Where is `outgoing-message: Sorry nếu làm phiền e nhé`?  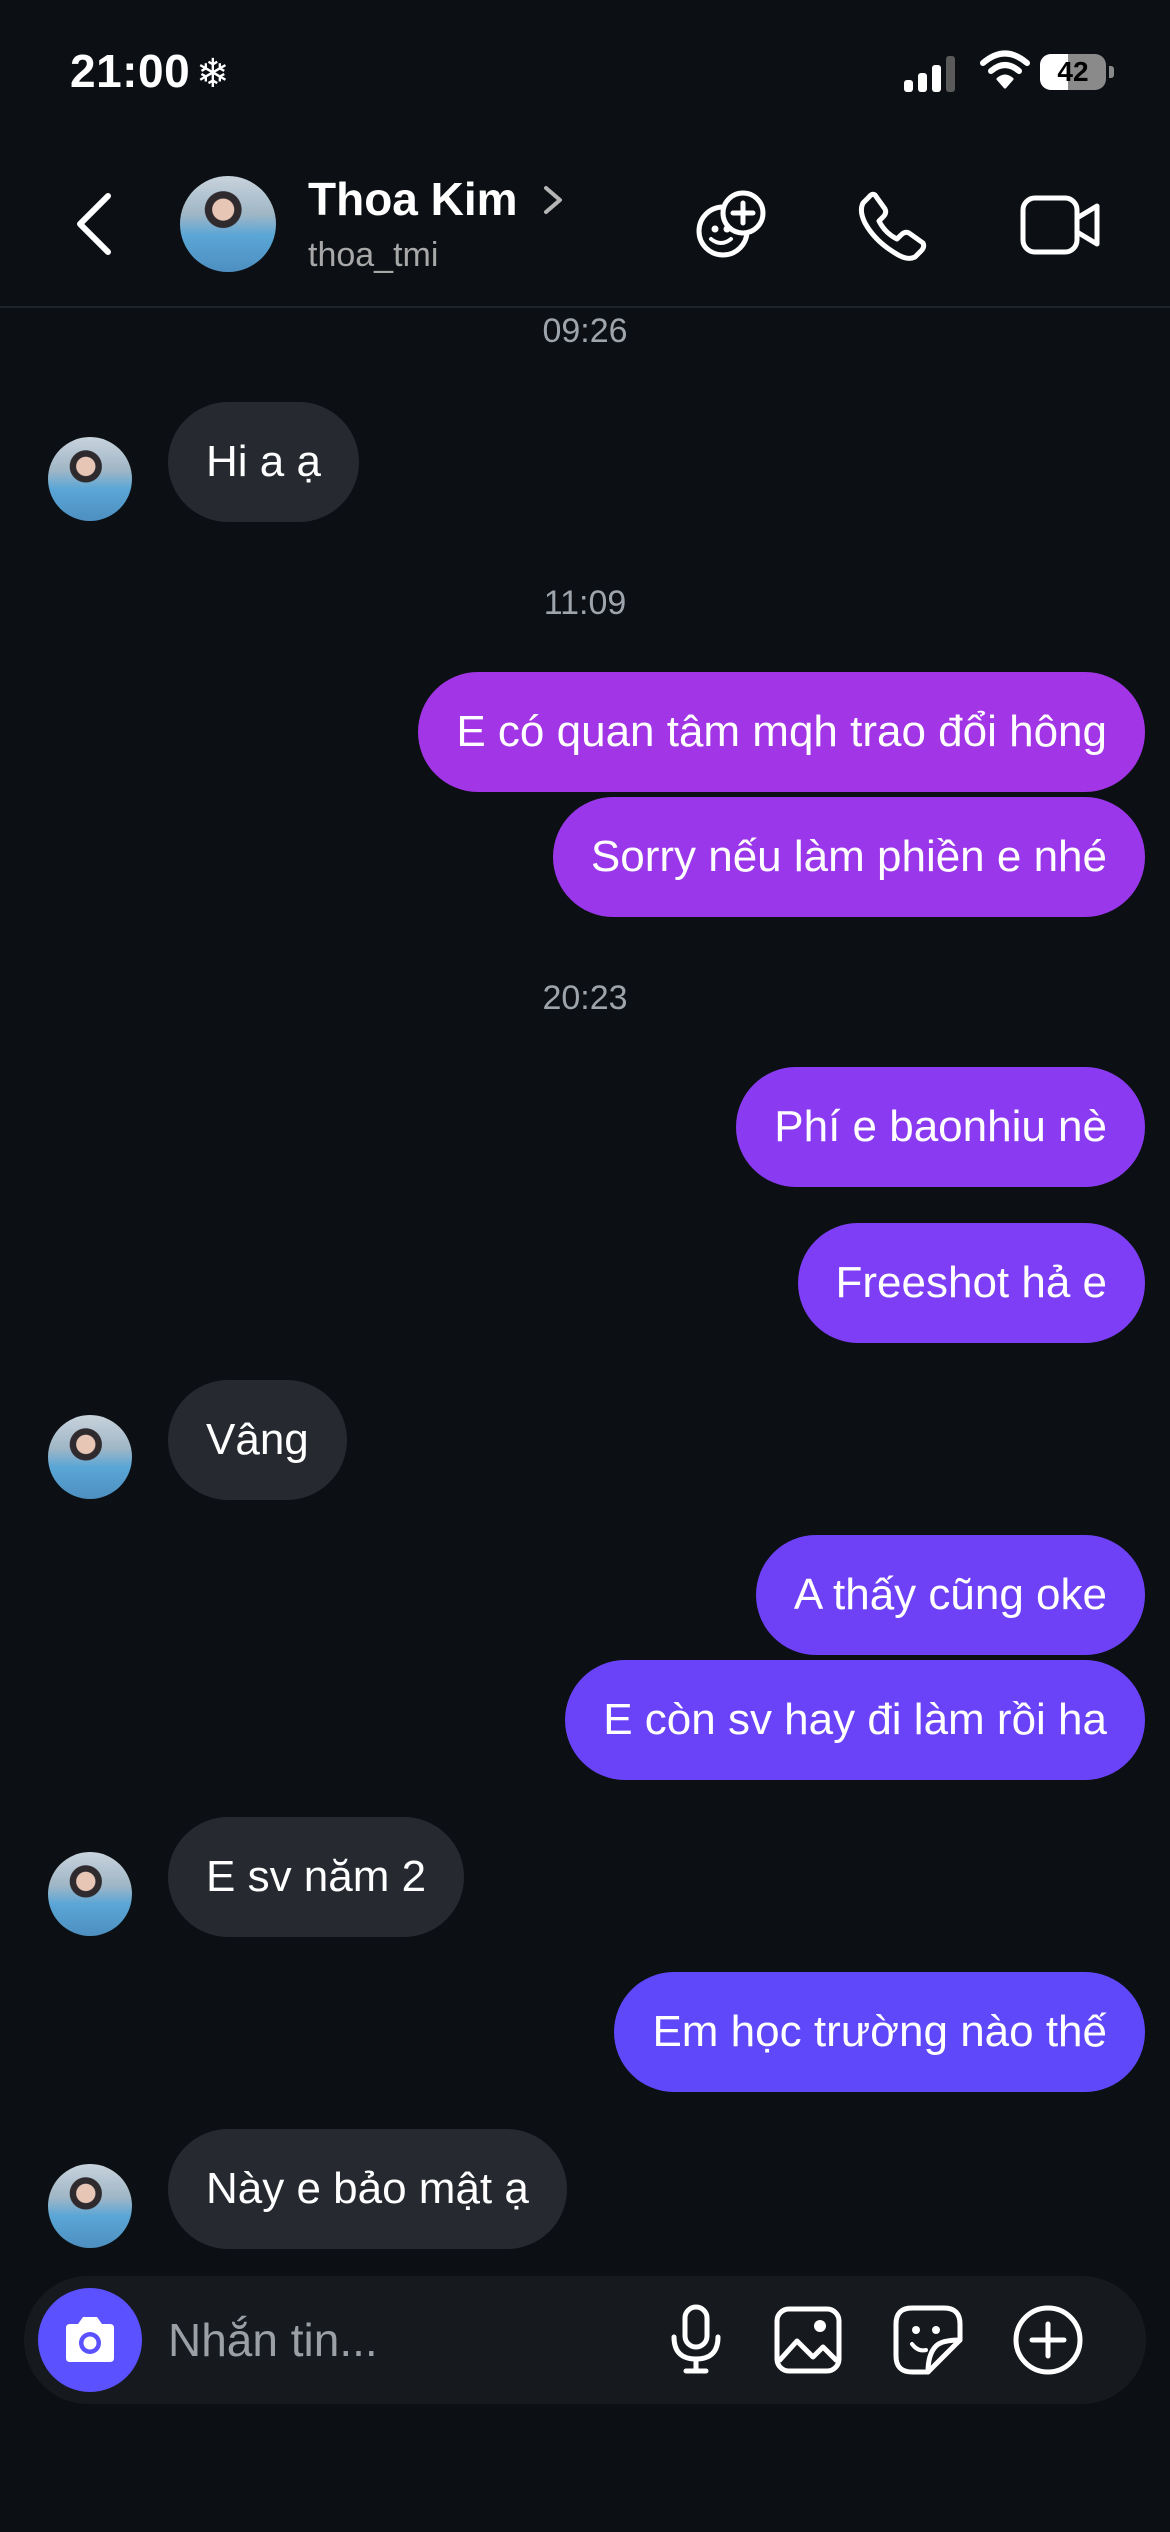
outgoing-message: Sorry nếu làm phiền e nhé is located at coordinates (848, 857).